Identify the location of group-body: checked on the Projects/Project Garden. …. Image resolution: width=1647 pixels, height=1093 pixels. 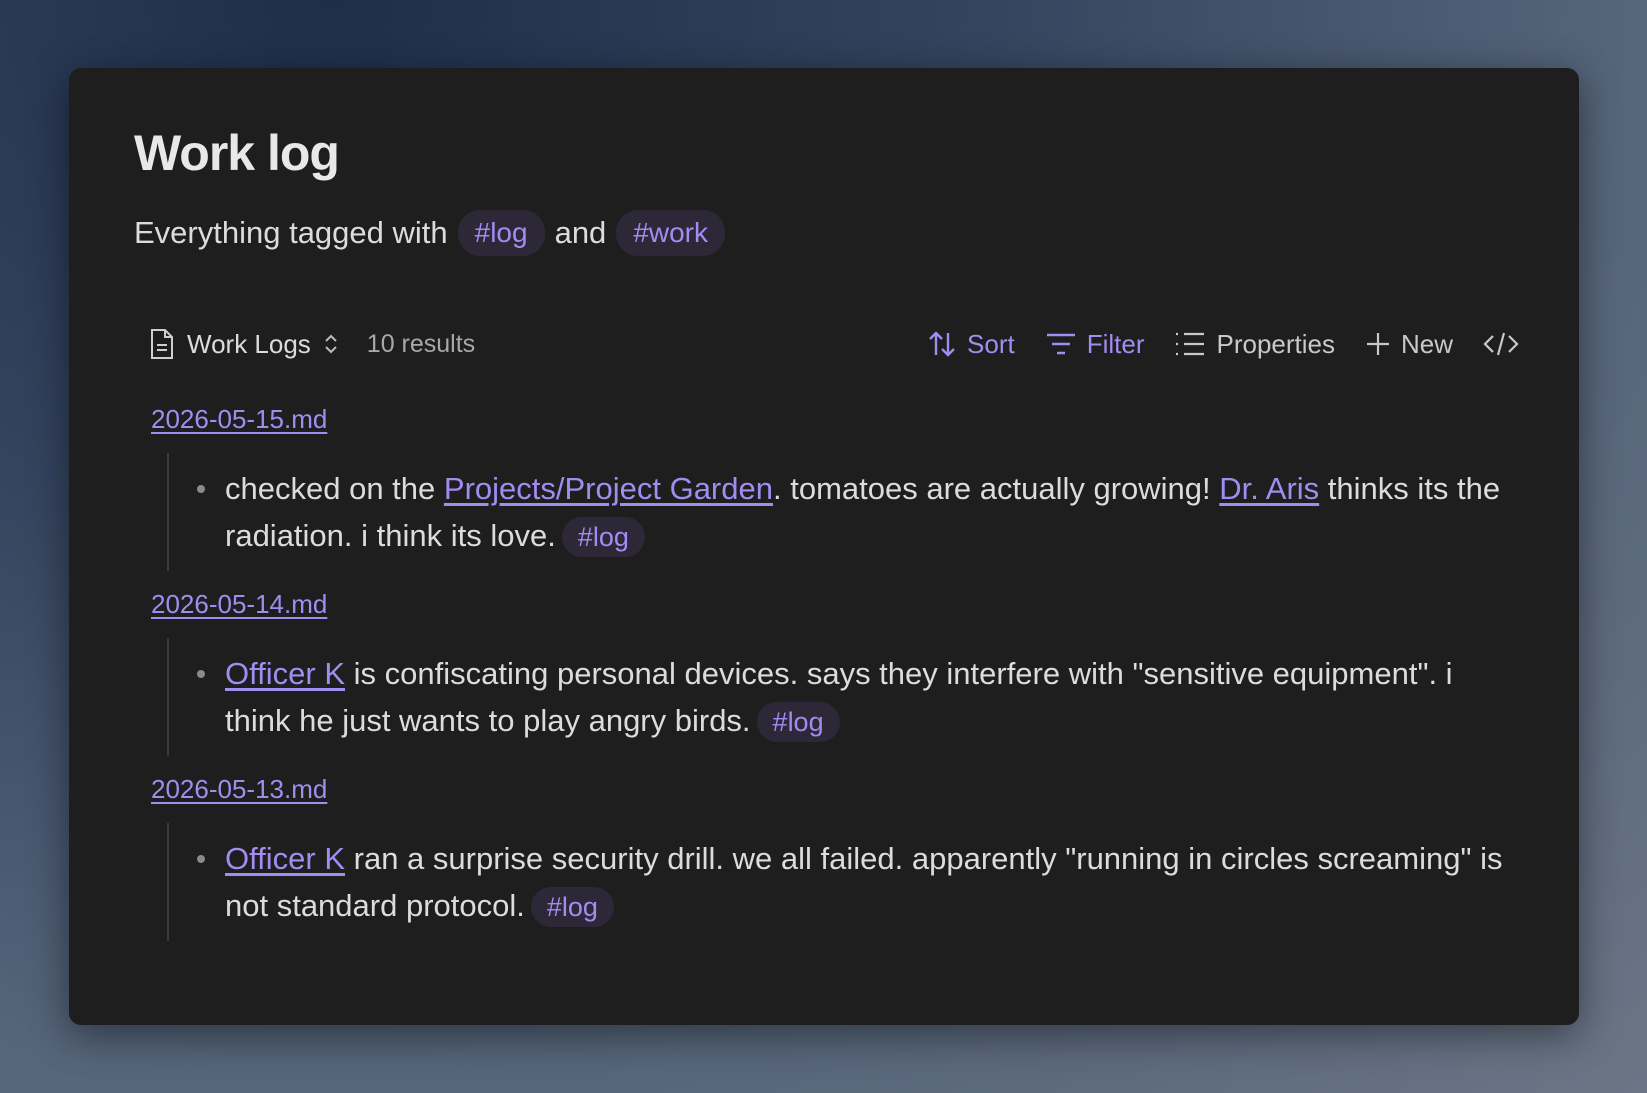
(843, 512).